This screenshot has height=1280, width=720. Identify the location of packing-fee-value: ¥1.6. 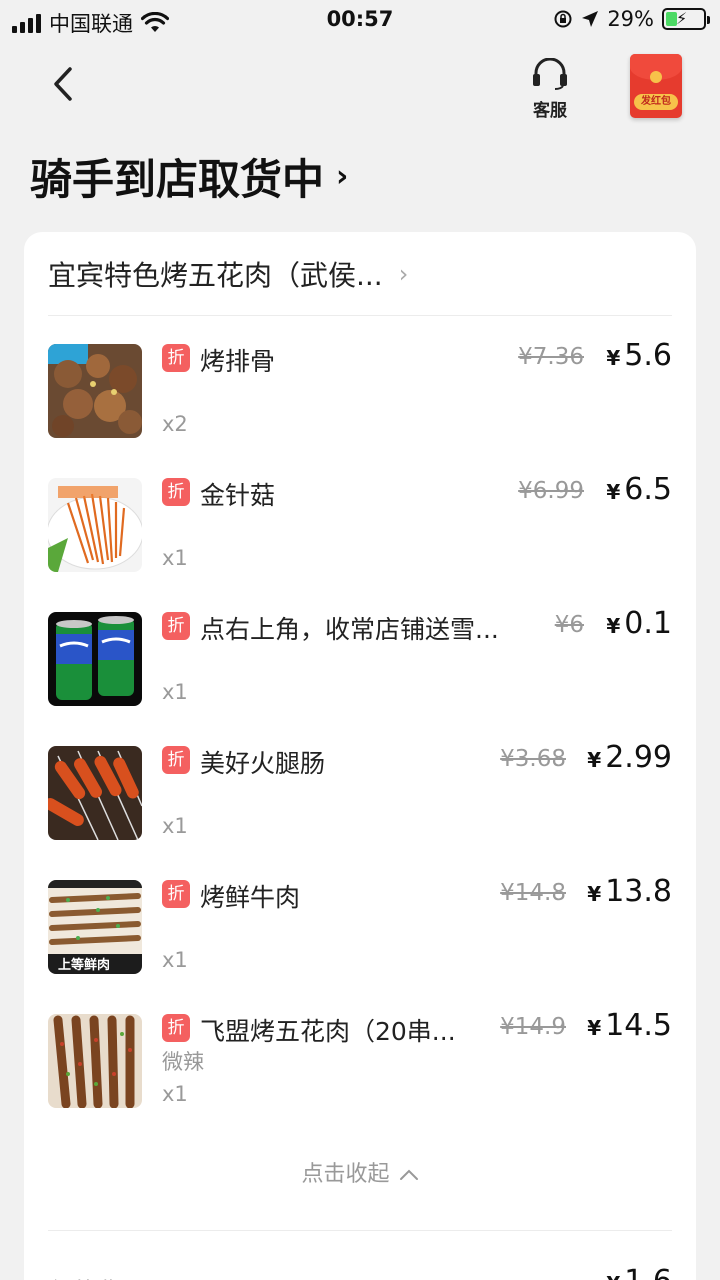
(639, 1272).